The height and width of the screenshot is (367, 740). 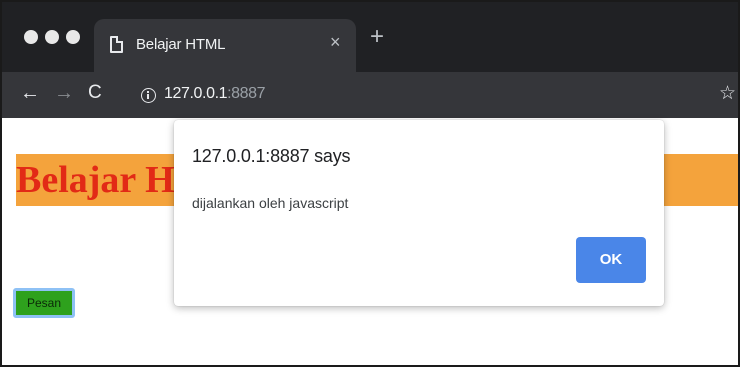 What do you see at coordinates (423, 96) in the screenshot?
I see `address-bar: 127.0.0.1:8887` at bounding box center [423, 96].